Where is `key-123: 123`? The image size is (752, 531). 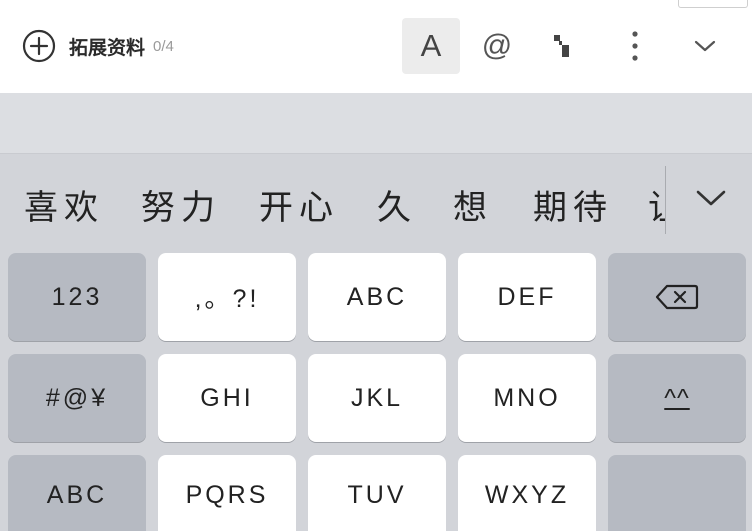 key-123: 123 is located at coordinates (77, 297).